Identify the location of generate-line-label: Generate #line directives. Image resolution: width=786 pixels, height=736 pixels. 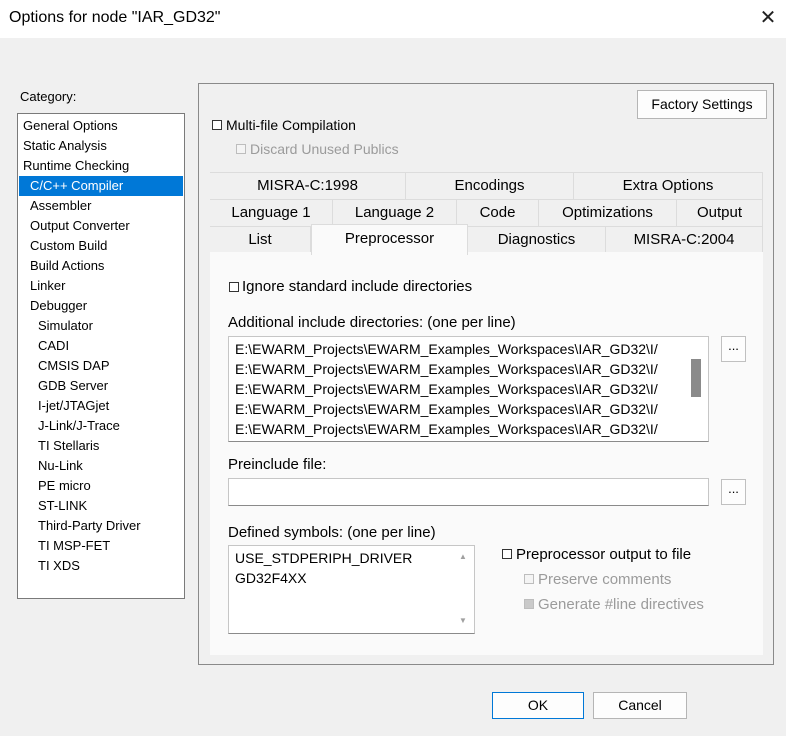
(621, 604).